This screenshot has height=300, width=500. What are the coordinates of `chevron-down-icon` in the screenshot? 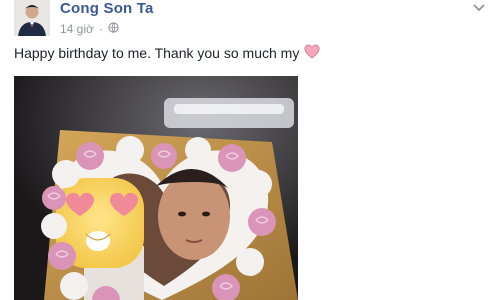 It's located at (479, 6).